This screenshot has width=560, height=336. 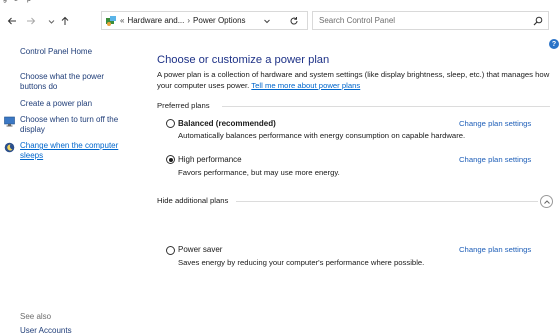 What do you see at coordinates (46, 330) in the screenshot?
I see `user-accounts-link: User Accounts` at bounding box center [46, 330].